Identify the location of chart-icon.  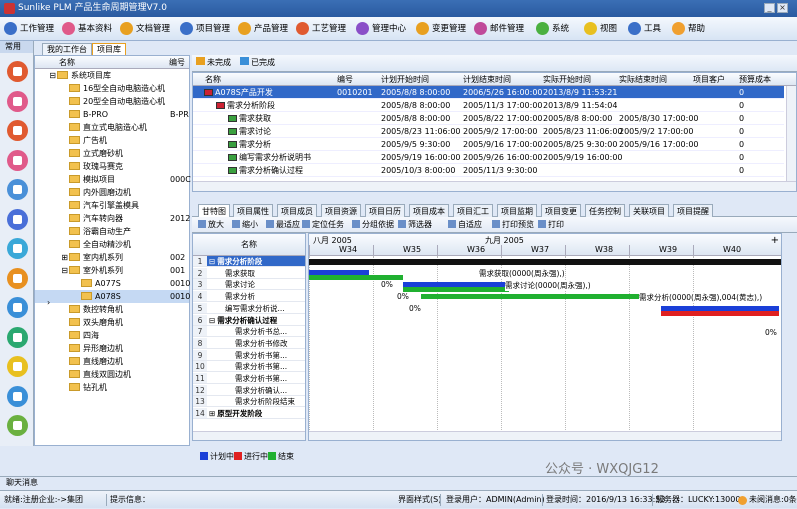
(17, 189).